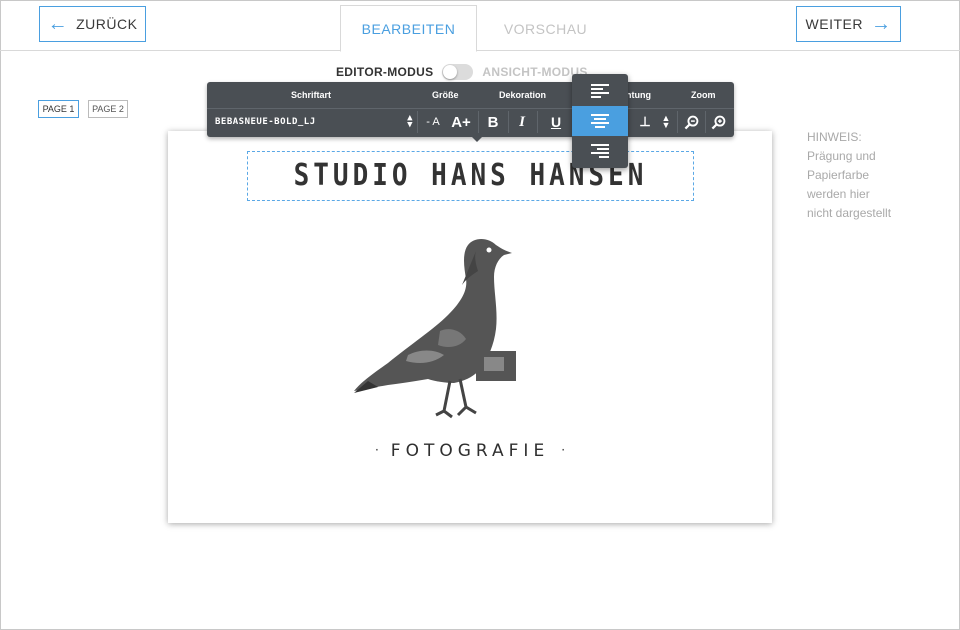 This screenshot has width=960, height=630. What do you see at coordinates (638, 95) in the screenshot?
I see `alignment-header: htung` at bounding box center [638, 95].